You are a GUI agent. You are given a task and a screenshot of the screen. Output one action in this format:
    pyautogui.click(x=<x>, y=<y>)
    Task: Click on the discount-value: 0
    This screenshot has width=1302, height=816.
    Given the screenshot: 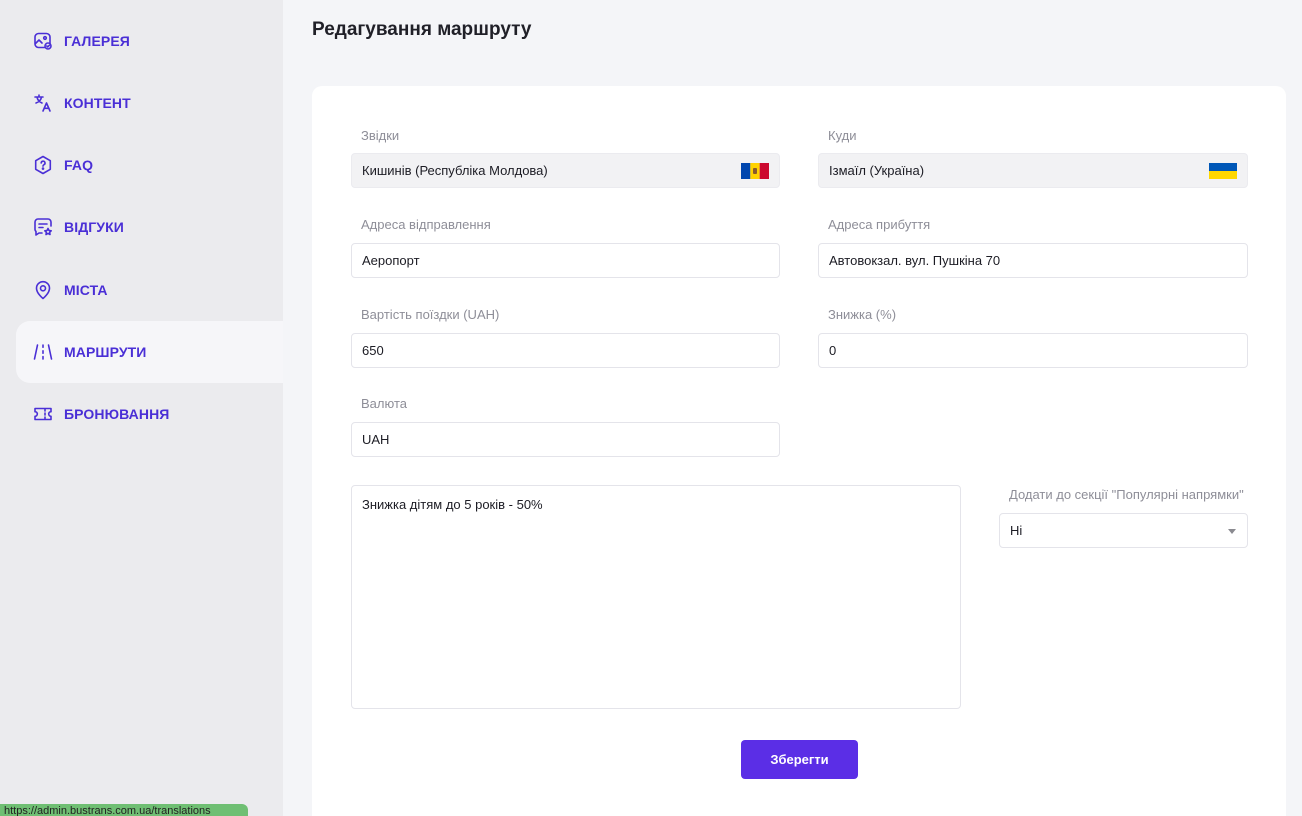 What is the action you would take?
    pyautogui.click(x=833, y=350)
    